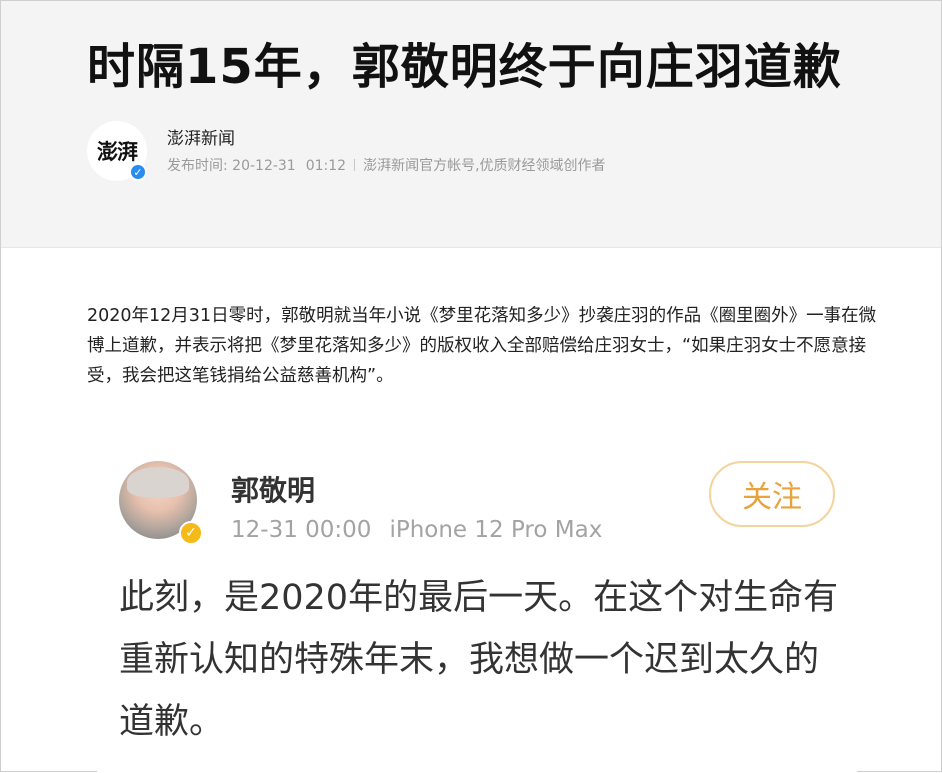 This screenshot has width=942, height=773. Describe the element at coordinates (117, 151) in the screenshot. I see `author-avatar-logo: 澎湃` at that location.